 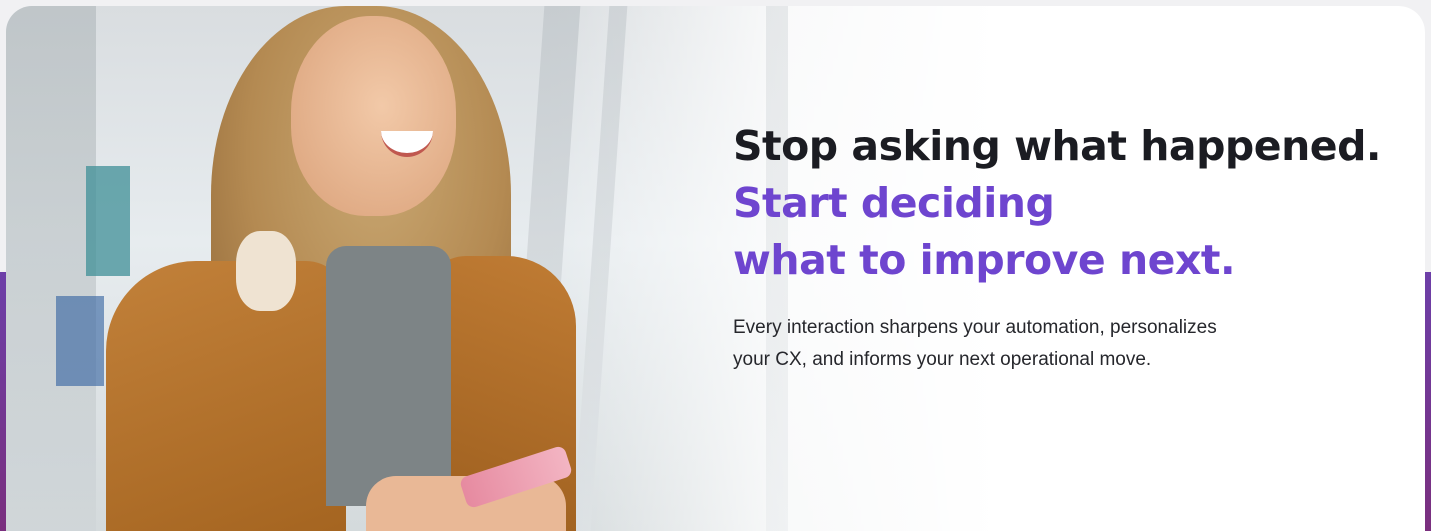 I want to click on woman-face, so click(x=373, y=116).